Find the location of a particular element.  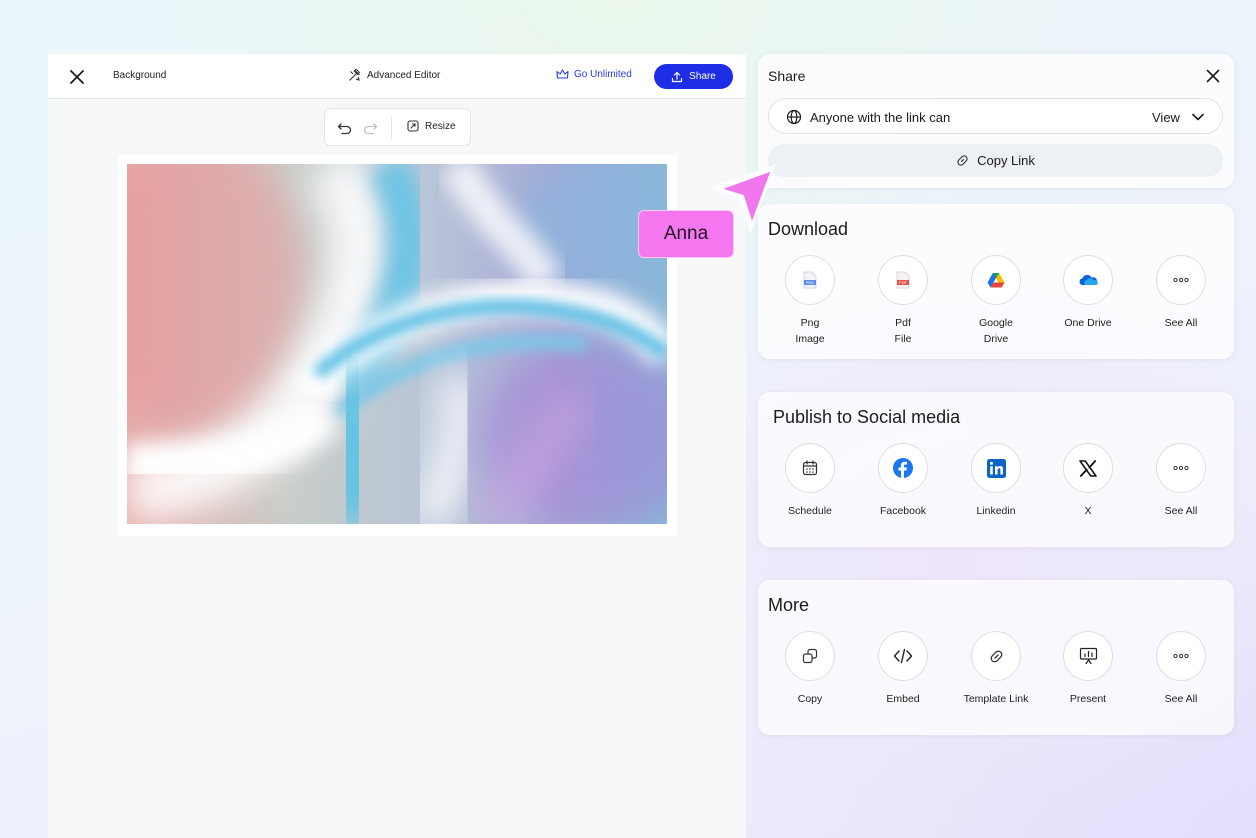

resize-button: Resize is located at coordinates (431, 126).